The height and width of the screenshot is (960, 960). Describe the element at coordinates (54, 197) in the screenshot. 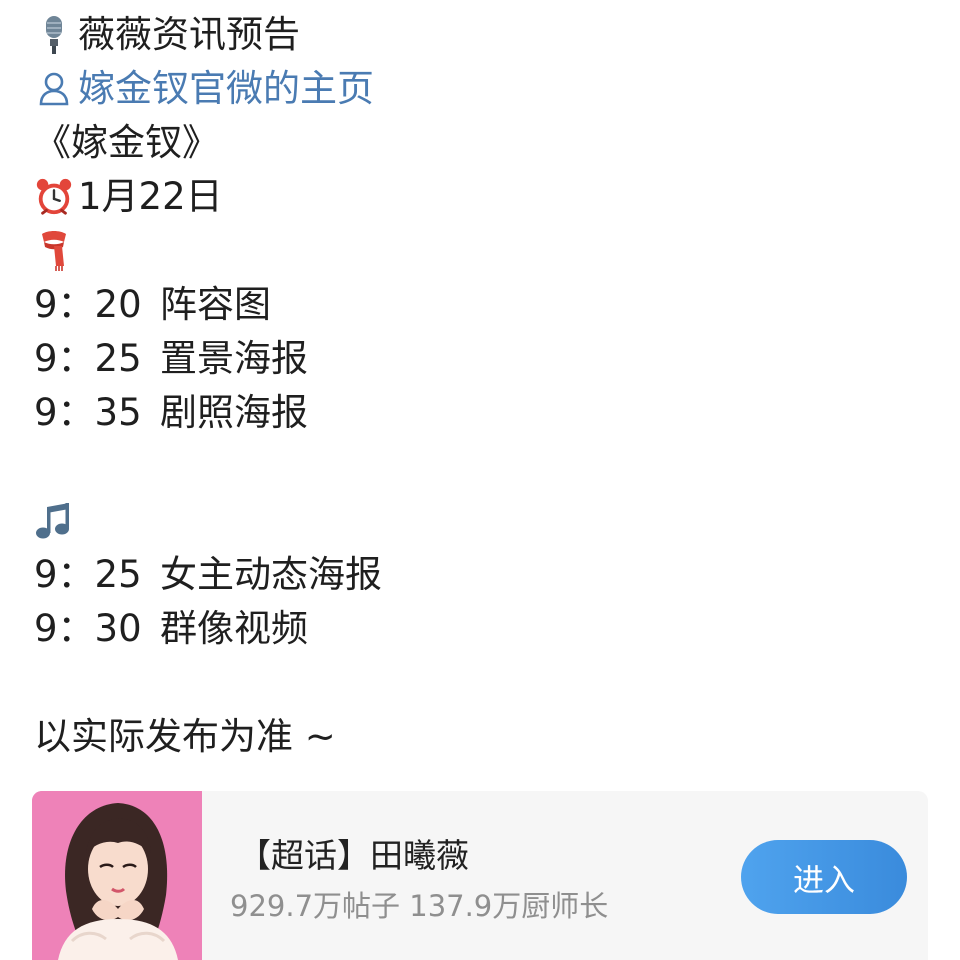

I see `alarm-clock-icon` at that location.